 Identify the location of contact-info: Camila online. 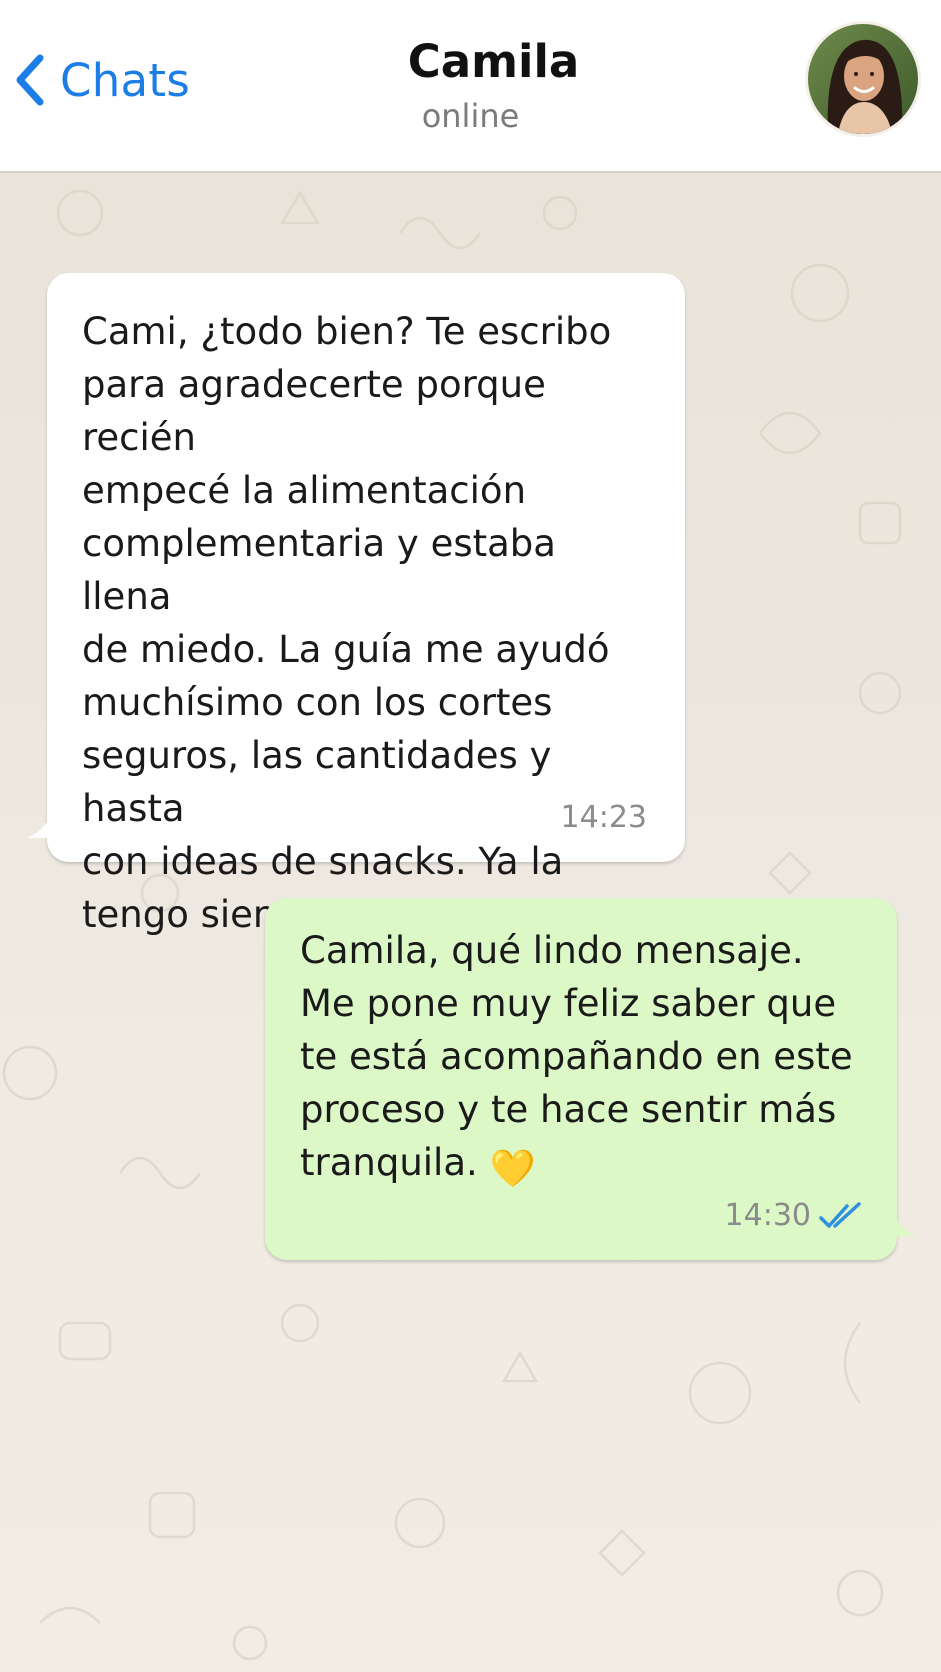
(470, 84).